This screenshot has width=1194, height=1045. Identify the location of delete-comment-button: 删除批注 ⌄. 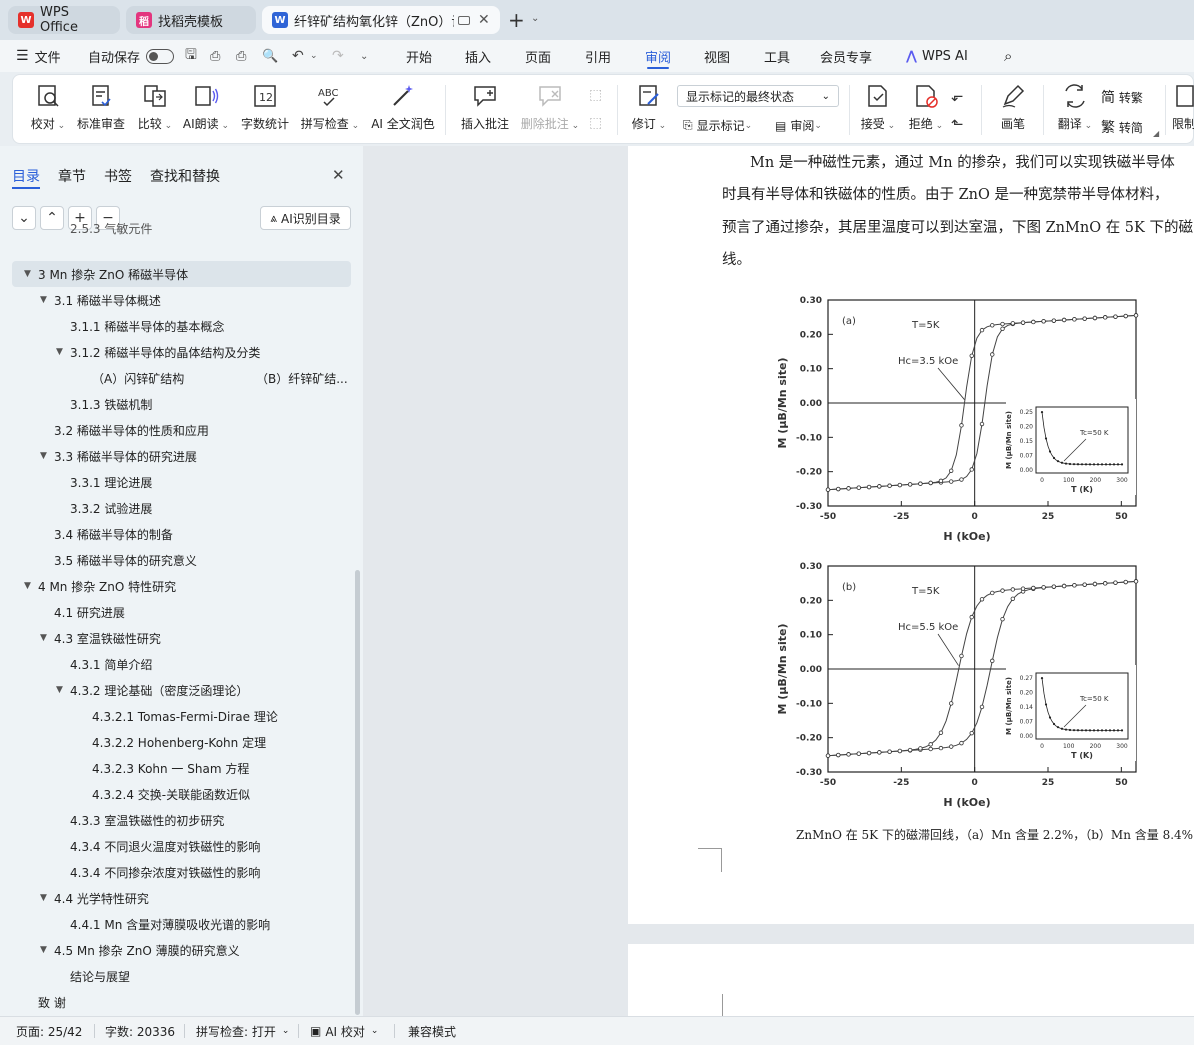
(550, 107).